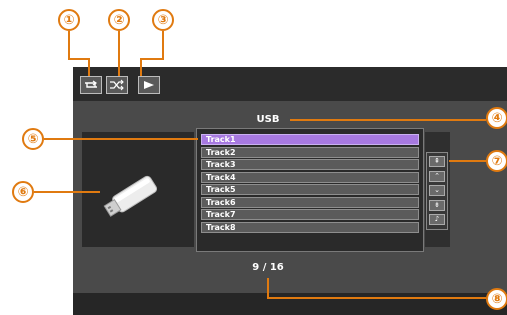 Image resolution: width=507 pixels, height=315 pixels. I want to click on shuffle-button, so click(117, 85).